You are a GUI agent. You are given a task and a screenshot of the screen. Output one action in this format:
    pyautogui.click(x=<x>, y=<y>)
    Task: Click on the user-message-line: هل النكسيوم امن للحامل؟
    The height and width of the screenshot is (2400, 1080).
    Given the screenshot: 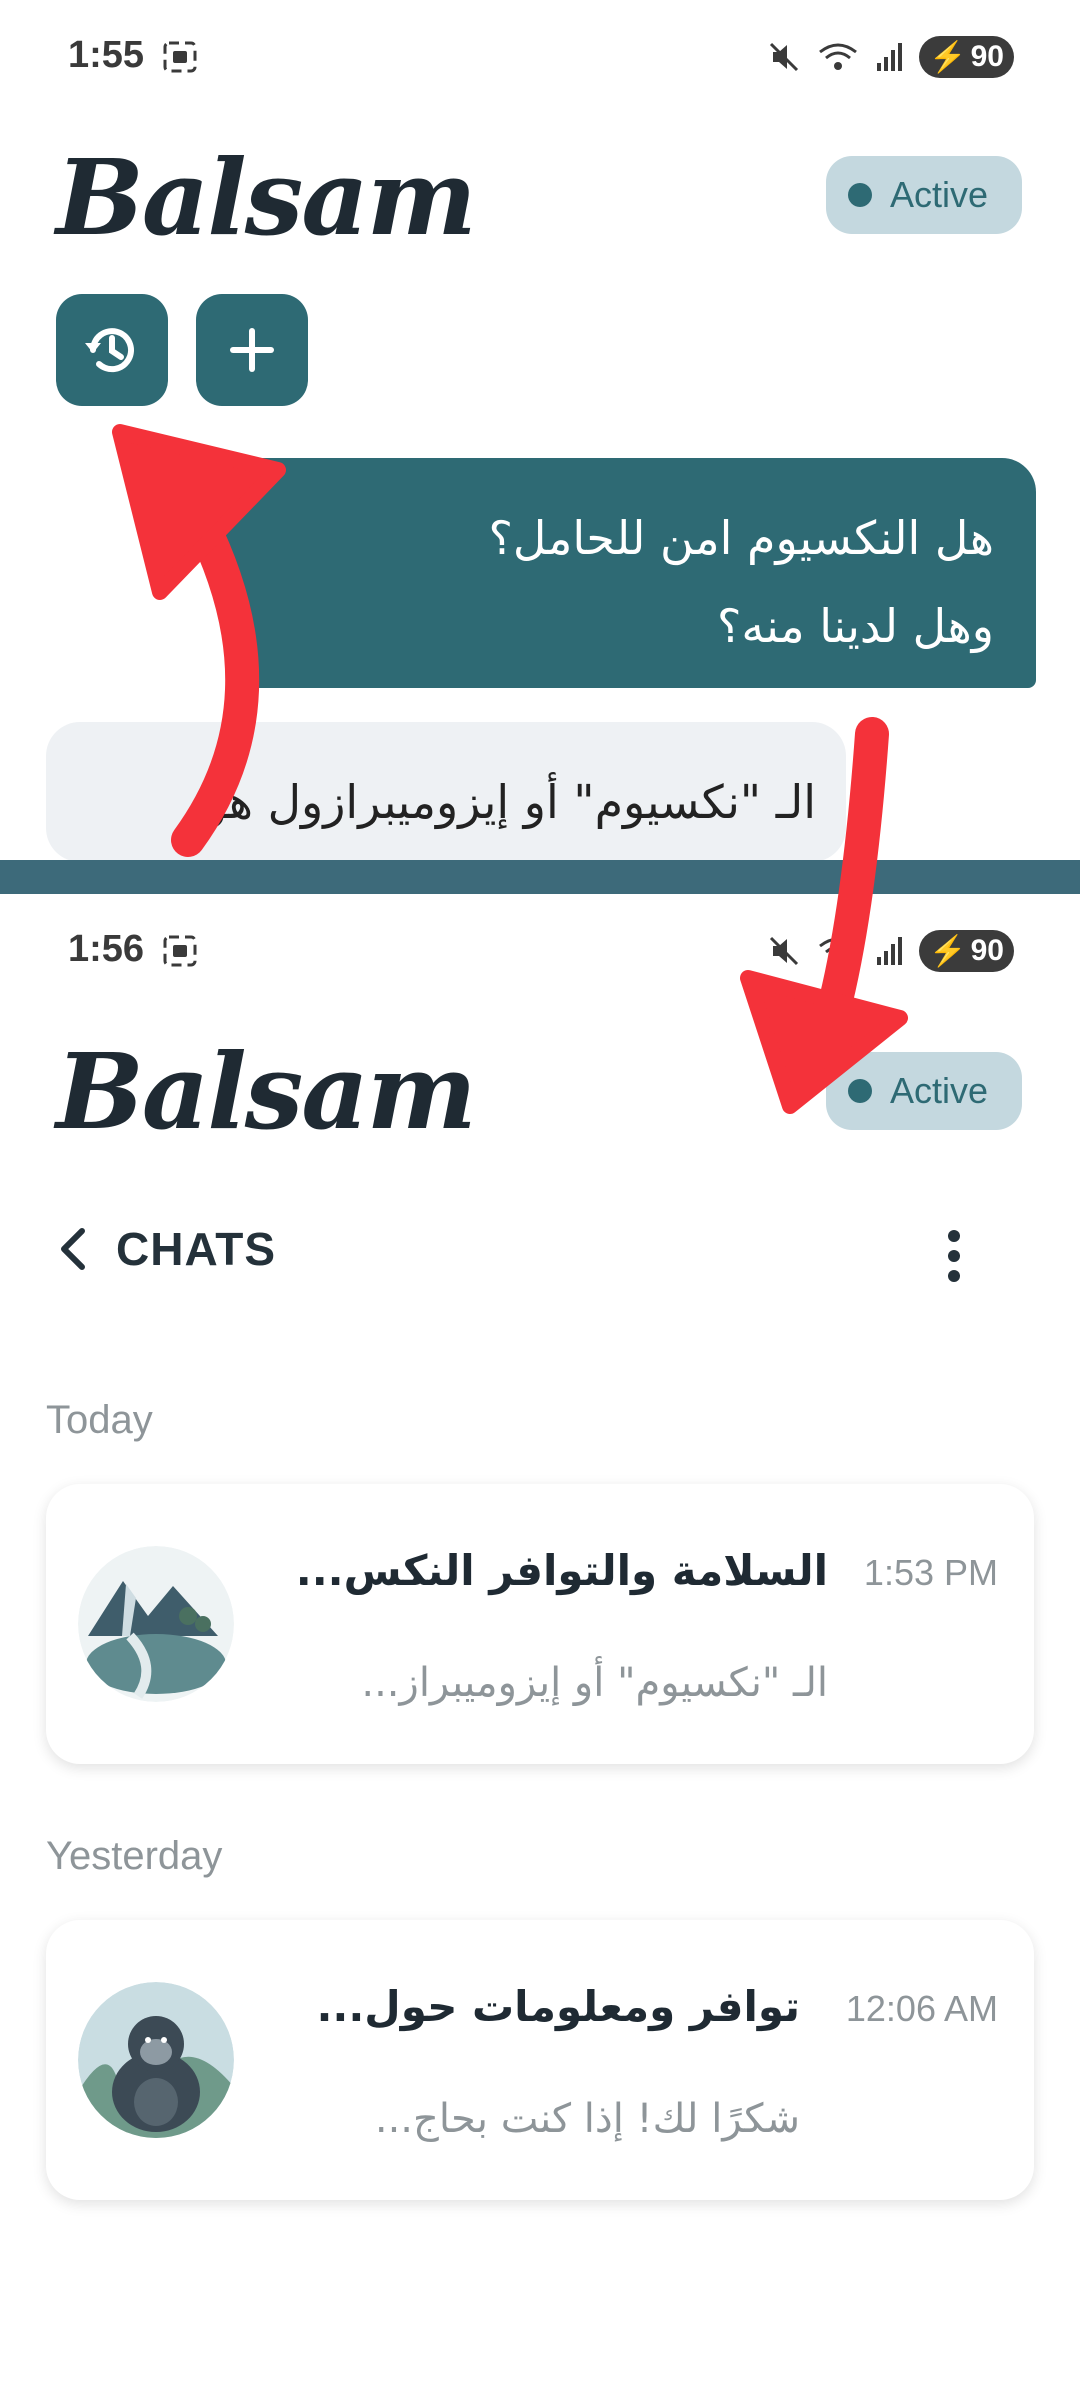 What is the action you would take?
    pyautogui.click(x=741, y=538)
    